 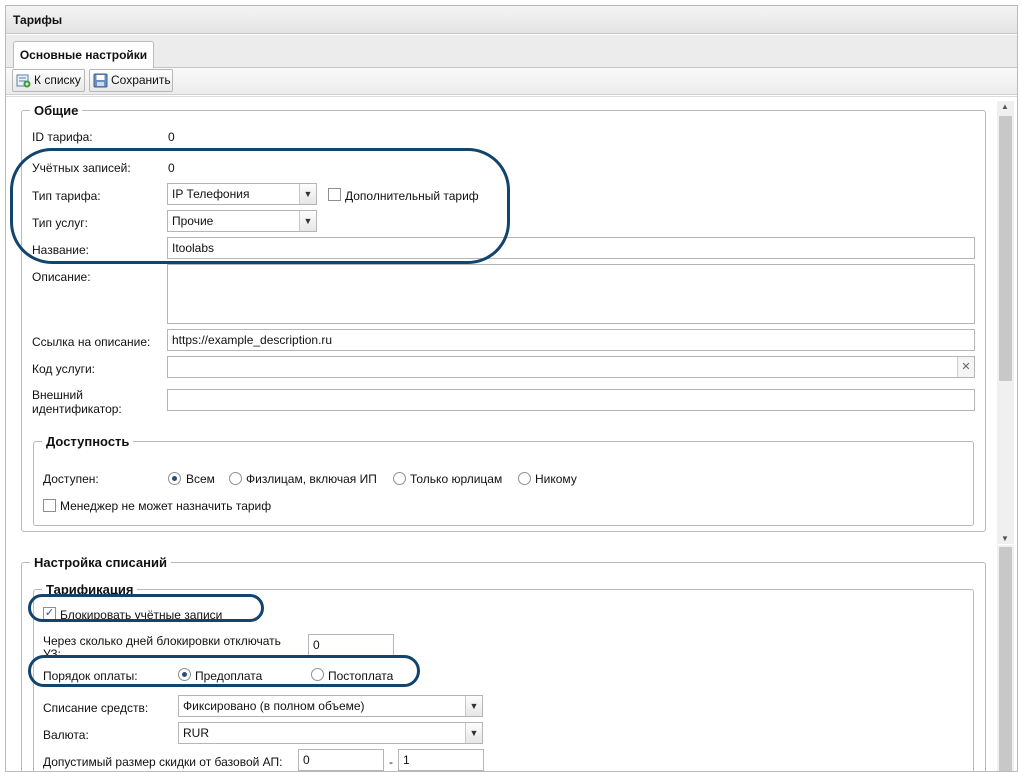 I want to click on radio-available-nobody, so click(x=524, y=478).